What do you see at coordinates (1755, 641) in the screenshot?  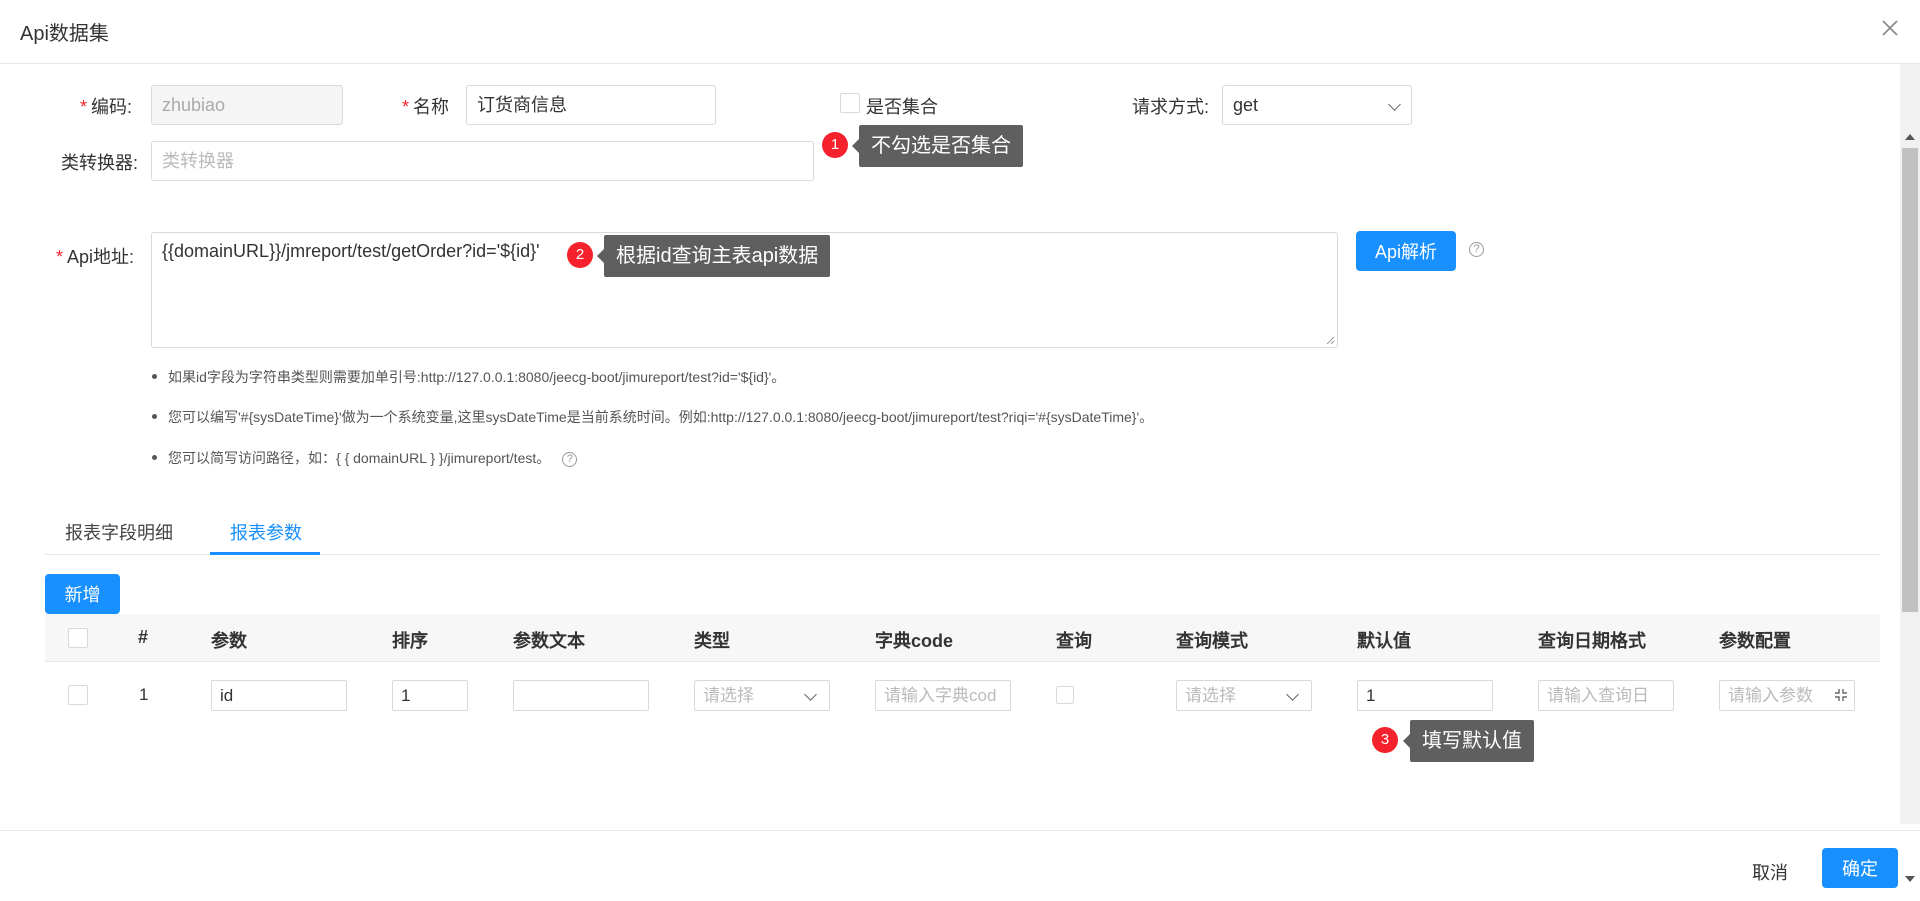 I see `col-param-config: 参数配置` at bounding box center [1755, 641].